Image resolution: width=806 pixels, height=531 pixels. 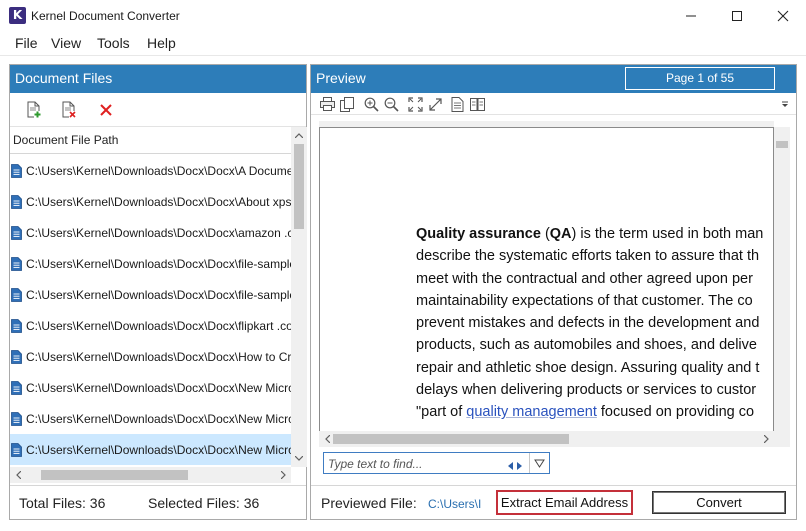 I want to click on maximize-button, so click(x=737, y=15).